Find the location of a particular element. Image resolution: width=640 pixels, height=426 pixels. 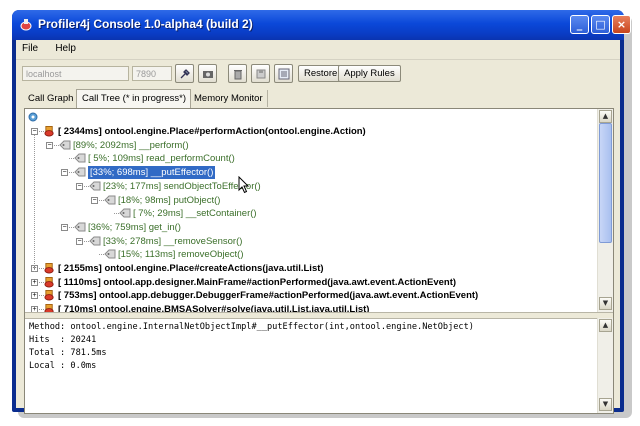

scroll-down-icon: ▼ is located at coordinates (605, 303).